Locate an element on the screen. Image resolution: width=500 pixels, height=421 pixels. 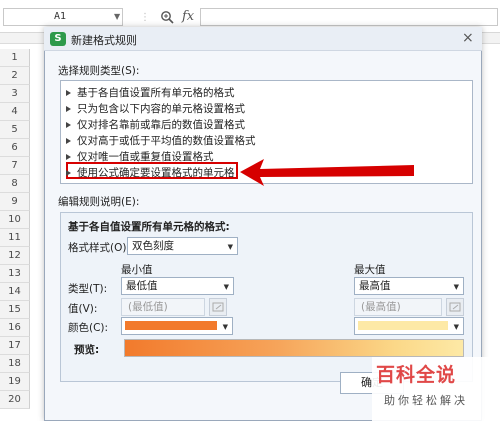
max-color-select: ▼ is located at coordinates (409, 326).